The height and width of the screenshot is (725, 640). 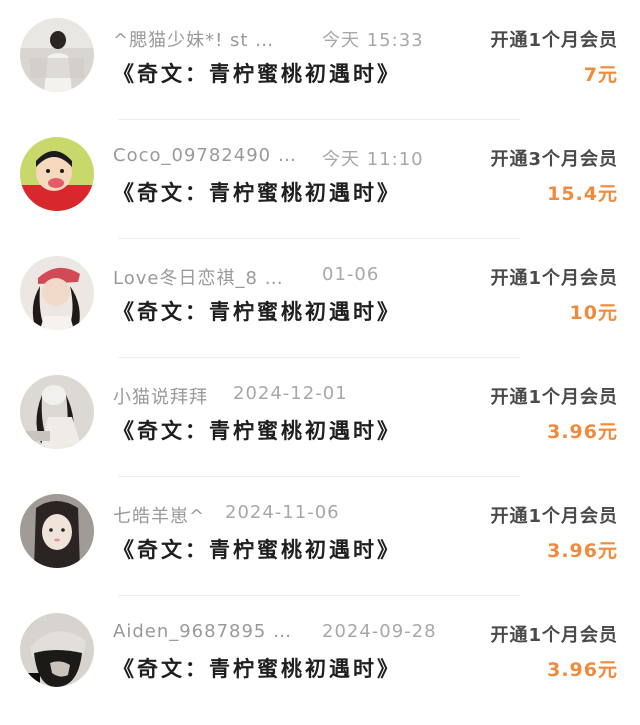 What do you see at coordinates (351, 274) in the screenshot?
I see `order-time: 01-06` at bounding box center [351, 274].